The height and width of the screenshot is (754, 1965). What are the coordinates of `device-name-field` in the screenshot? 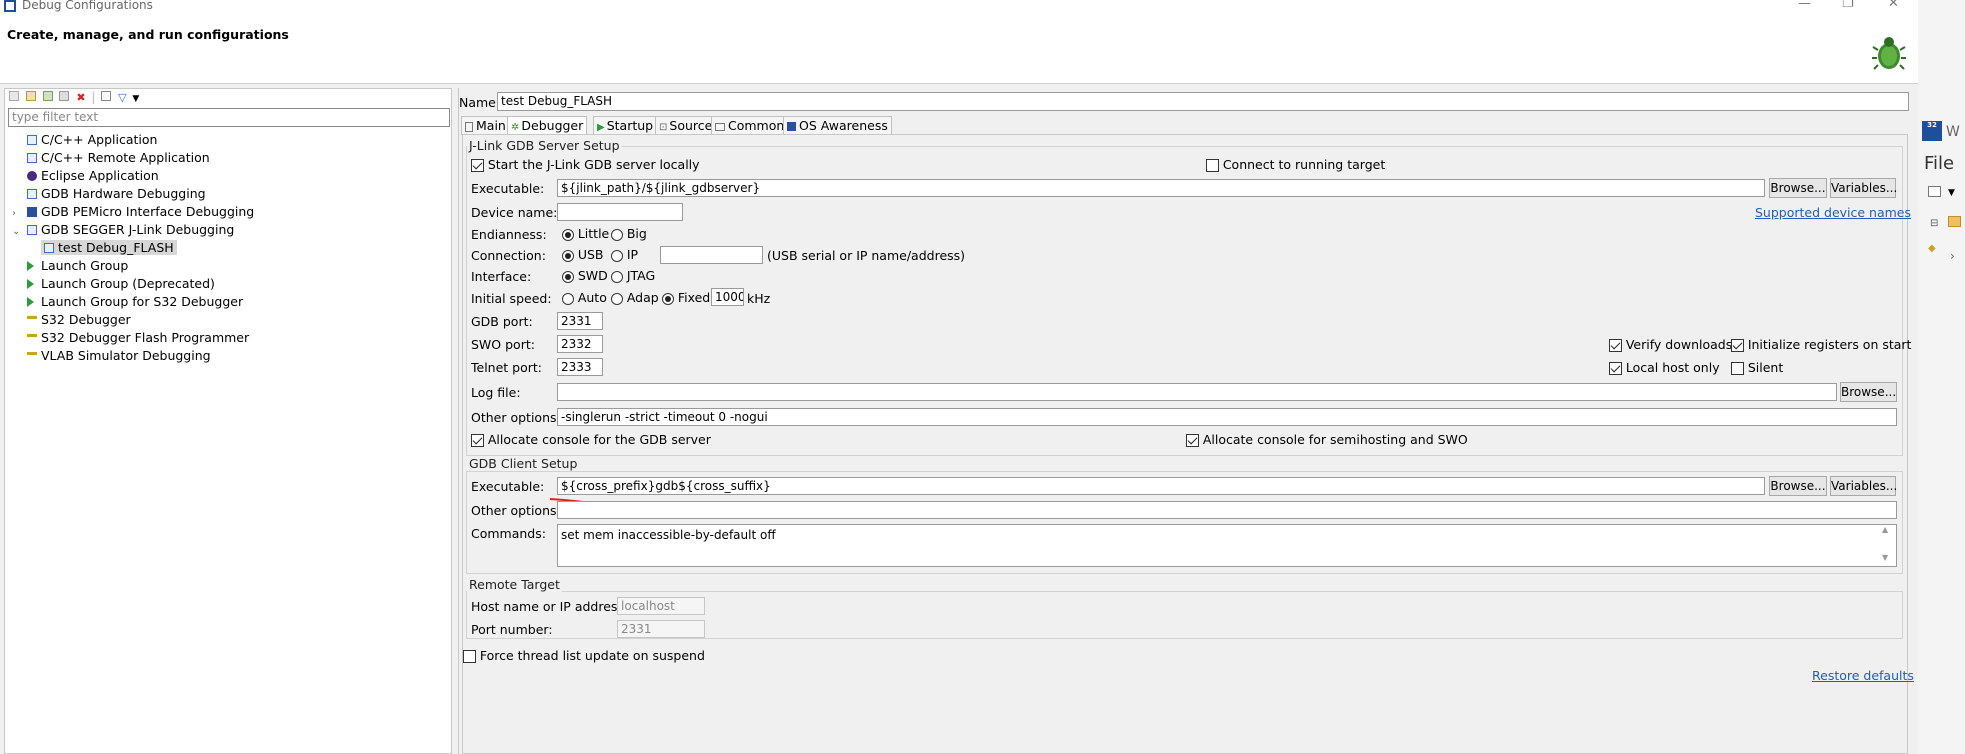 It's located at (620, 212).